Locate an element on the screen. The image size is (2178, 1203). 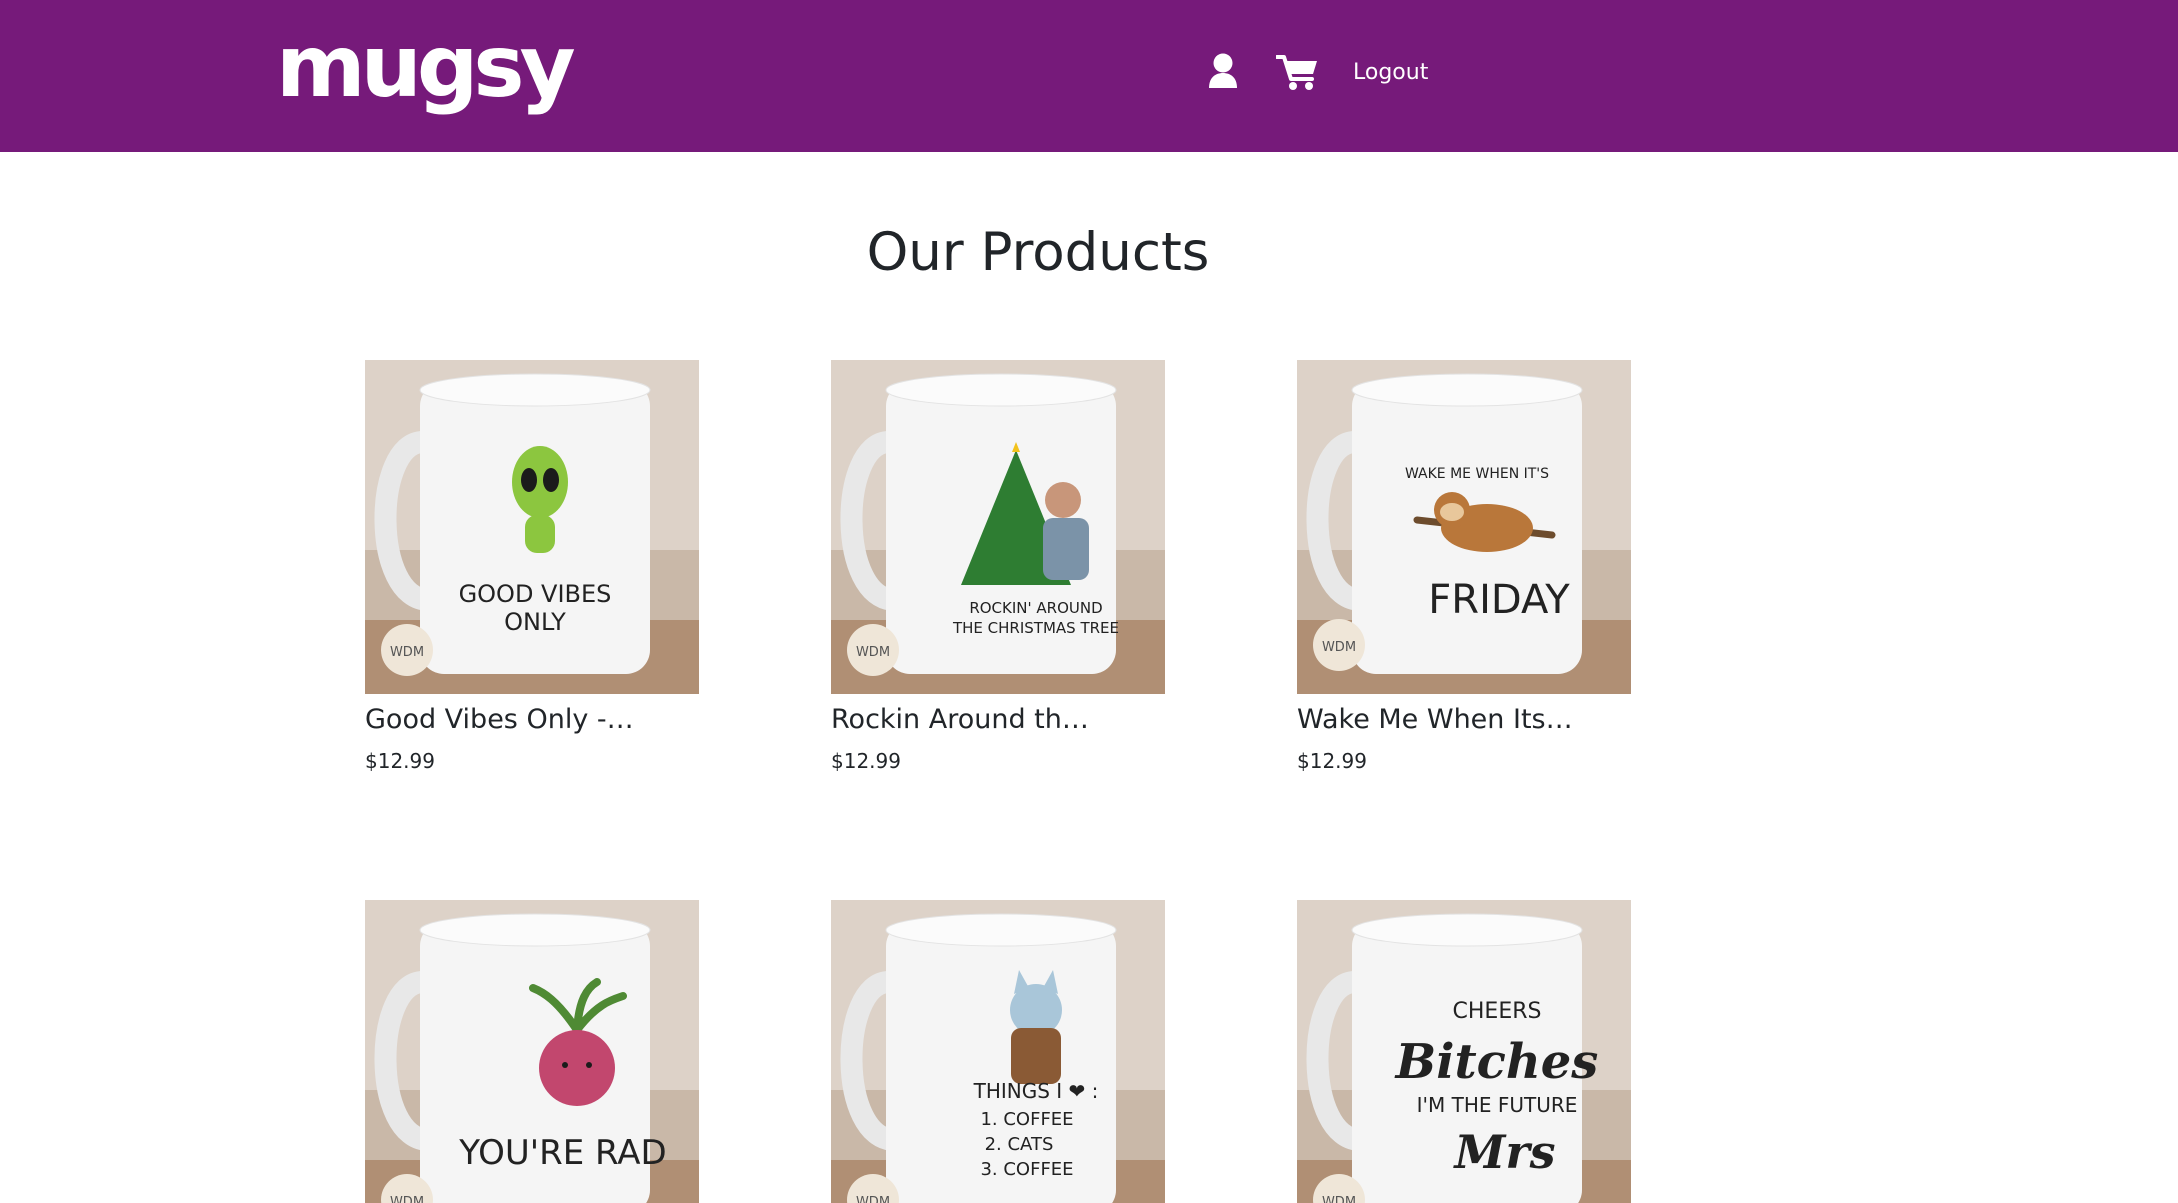
svg-text: Bitches is located at coordinates (1496, 1062).